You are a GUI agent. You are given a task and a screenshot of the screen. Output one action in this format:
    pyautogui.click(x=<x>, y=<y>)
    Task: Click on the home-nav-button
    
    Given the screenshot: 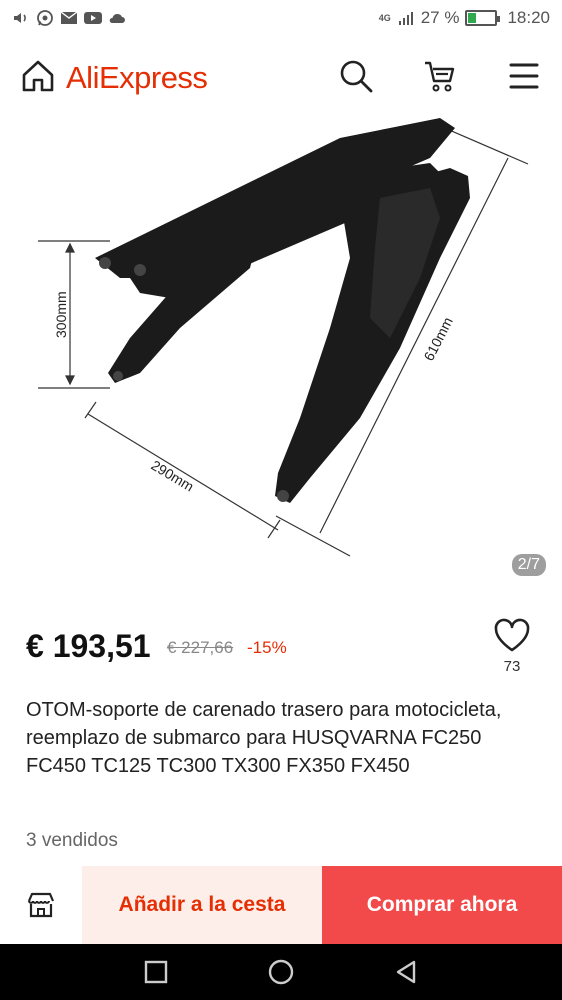 What is the action you would take?
    pyautogui.click(x=281, y=972)
    